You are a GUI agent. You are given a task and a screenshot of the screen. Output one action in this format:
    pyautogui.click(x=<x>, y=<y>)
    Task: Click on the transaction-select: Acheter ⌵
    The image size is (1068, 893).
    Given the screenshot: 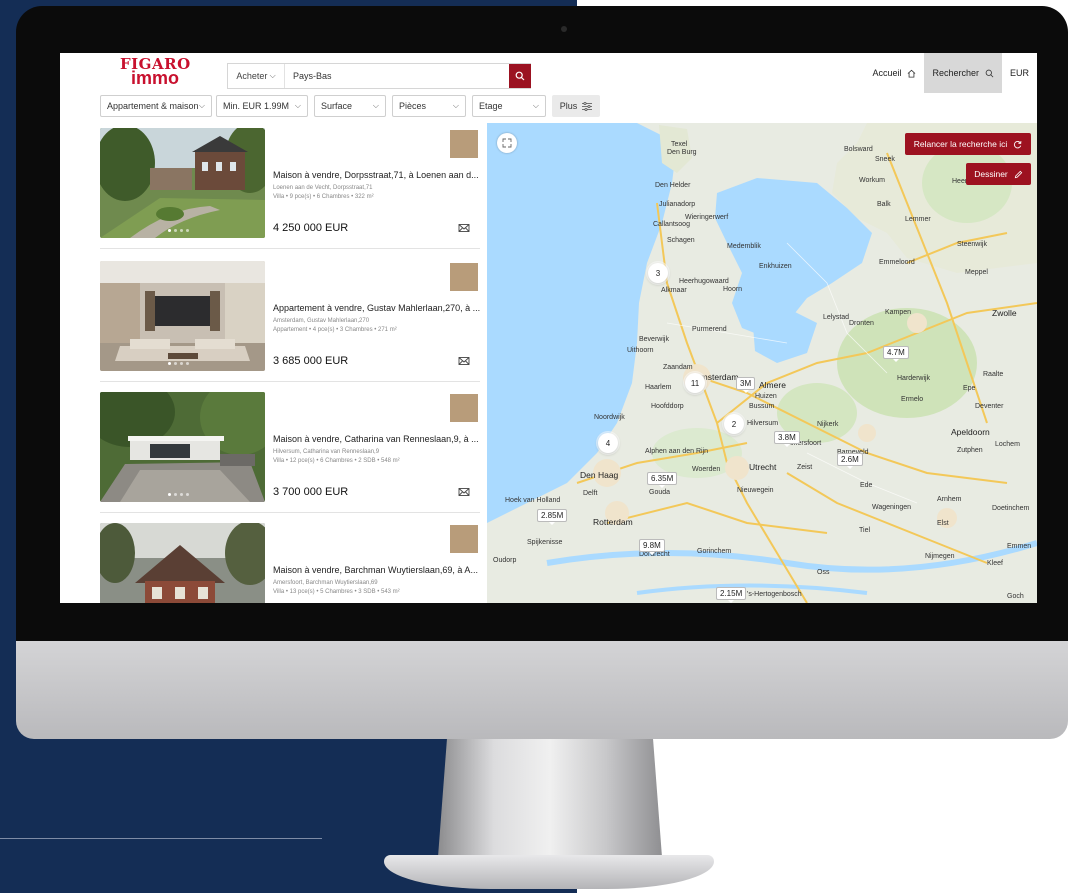 What is the action you would take?
    pyautogui.click(x=256, y=76)
    